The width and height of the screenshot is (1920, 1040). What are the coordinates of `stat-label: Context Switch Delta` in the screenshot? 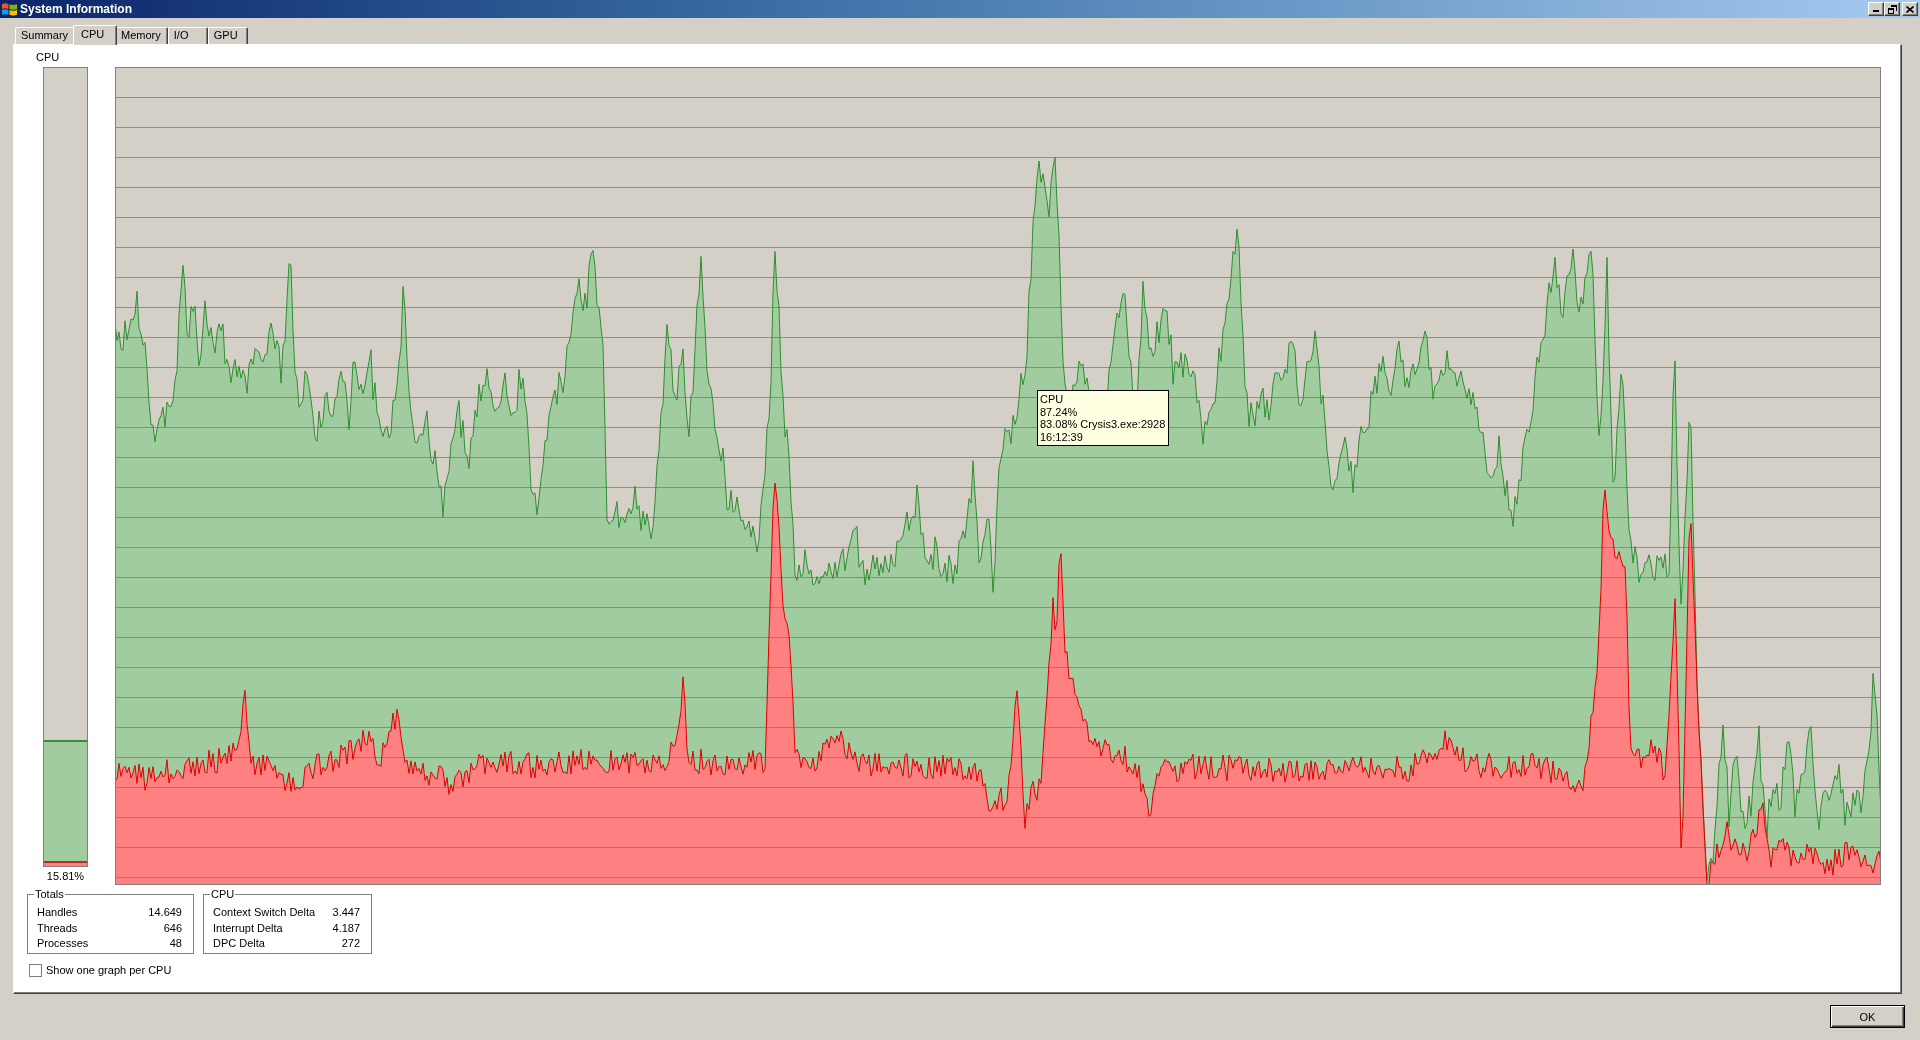 It's located at (264, 912).